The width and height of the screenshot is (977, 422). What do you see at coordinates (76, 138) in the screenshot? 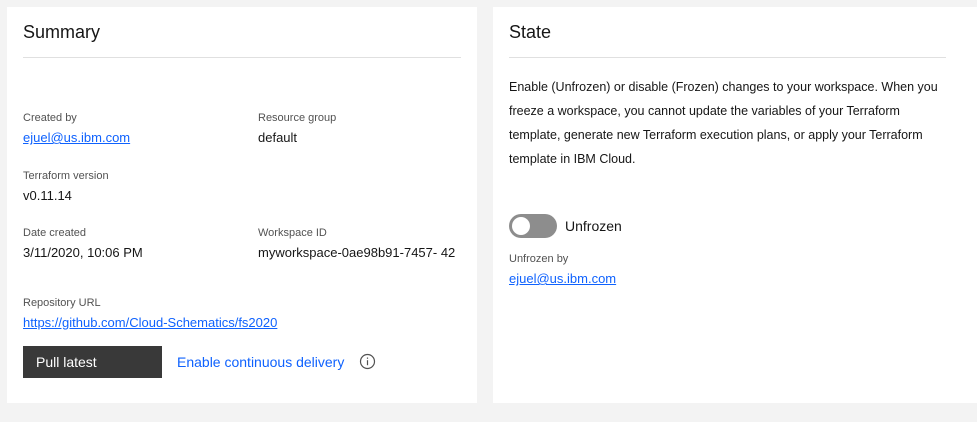
I see `created-by-link: ejuel@us.ibm.com` at bounding box center [76, 138].